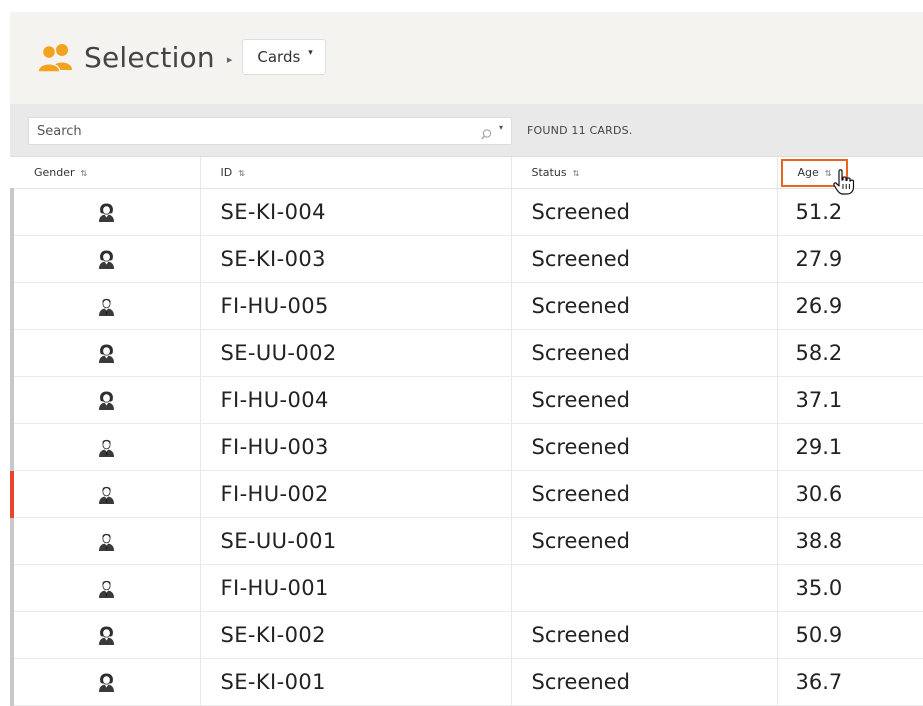 This screenshot has width=923, height=706. Describe the element at coordinates (355, 494) in the screenshot. I see `id-cell: FI-HU-002` at that location.